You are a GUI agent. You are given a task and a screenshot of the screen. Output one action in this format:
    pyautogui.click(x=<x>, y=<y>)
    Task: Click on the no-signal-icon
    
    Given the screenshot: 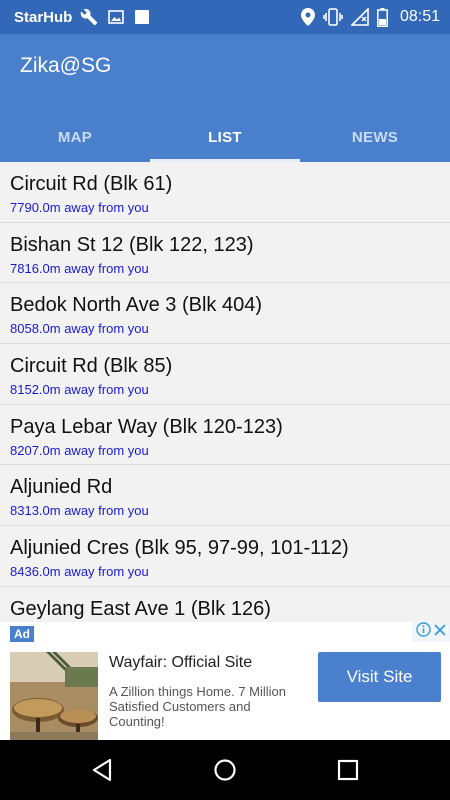 What is the action you would take?
    pyautogui.click(x=359, y=17)
    